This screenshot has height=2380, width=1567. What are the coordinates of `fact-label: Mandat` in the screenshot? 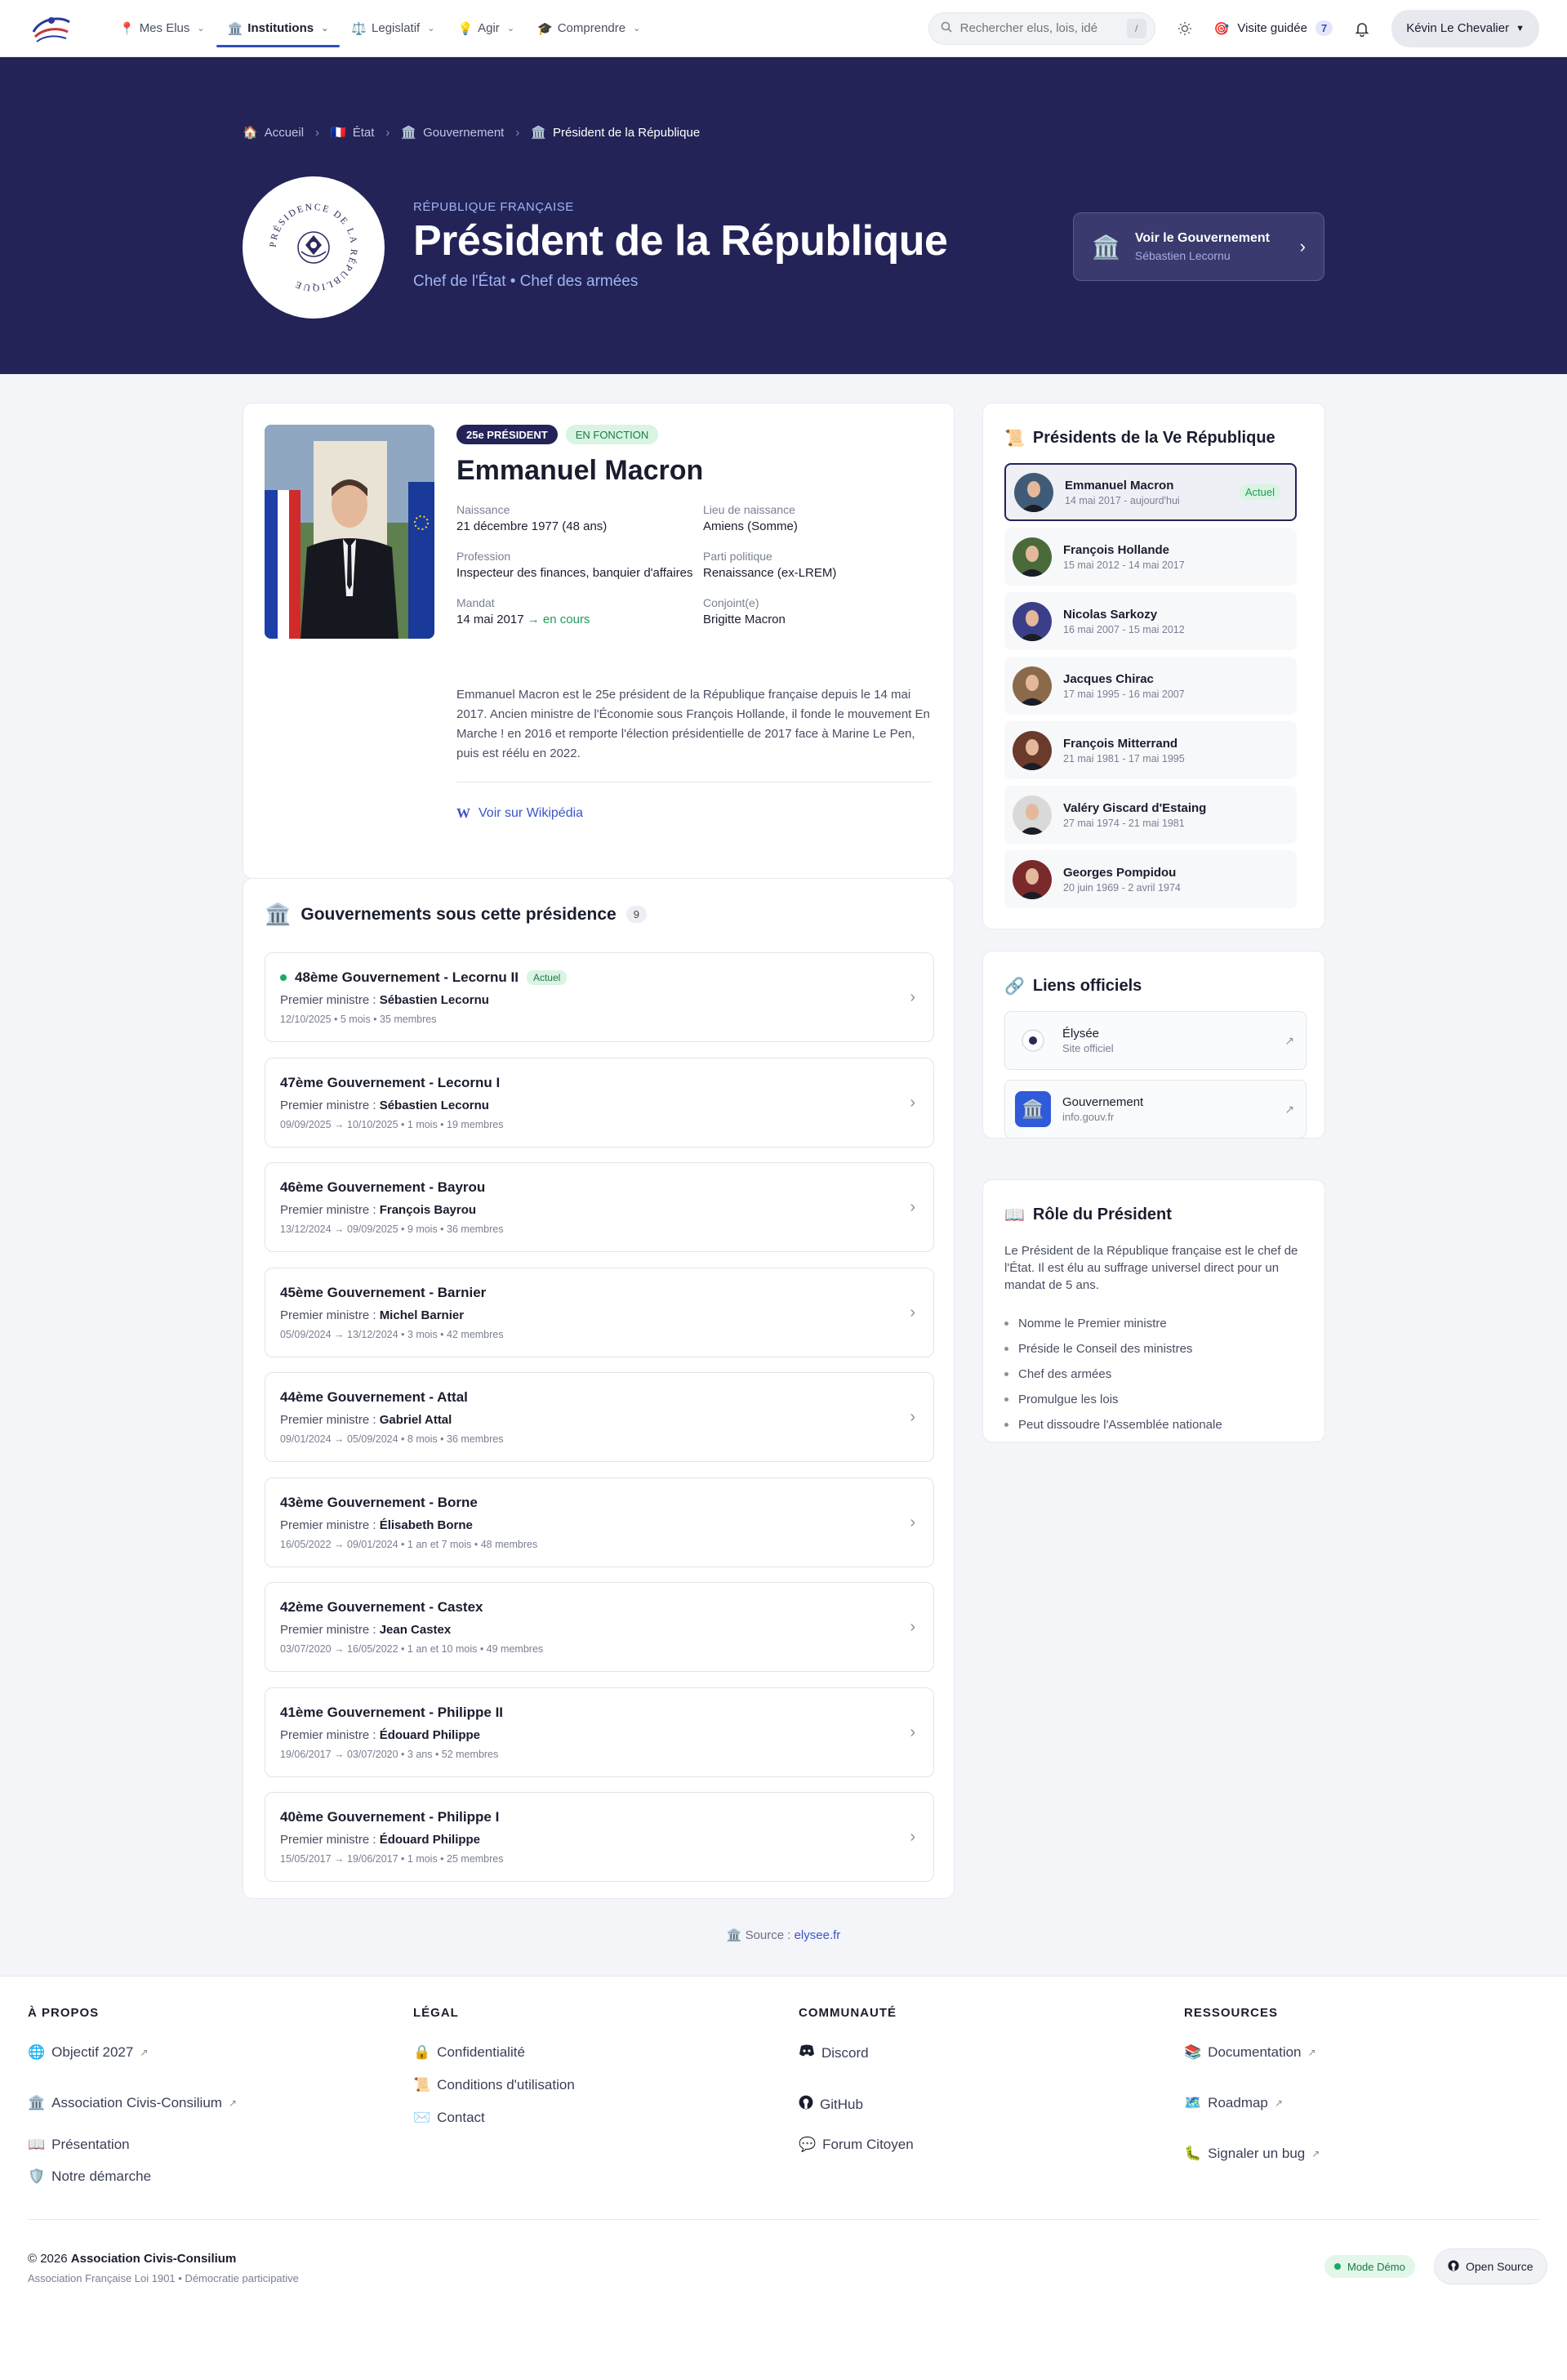 It's located at (475, 602).